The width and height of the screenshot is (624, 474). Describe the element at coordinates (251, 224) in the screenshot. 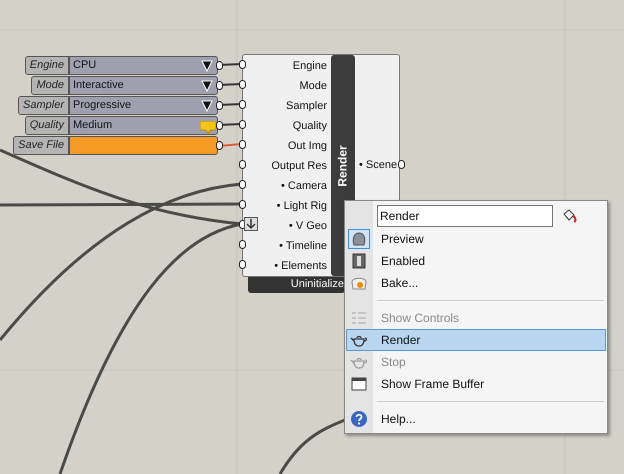

I see `arrow-down-icon` at that location.